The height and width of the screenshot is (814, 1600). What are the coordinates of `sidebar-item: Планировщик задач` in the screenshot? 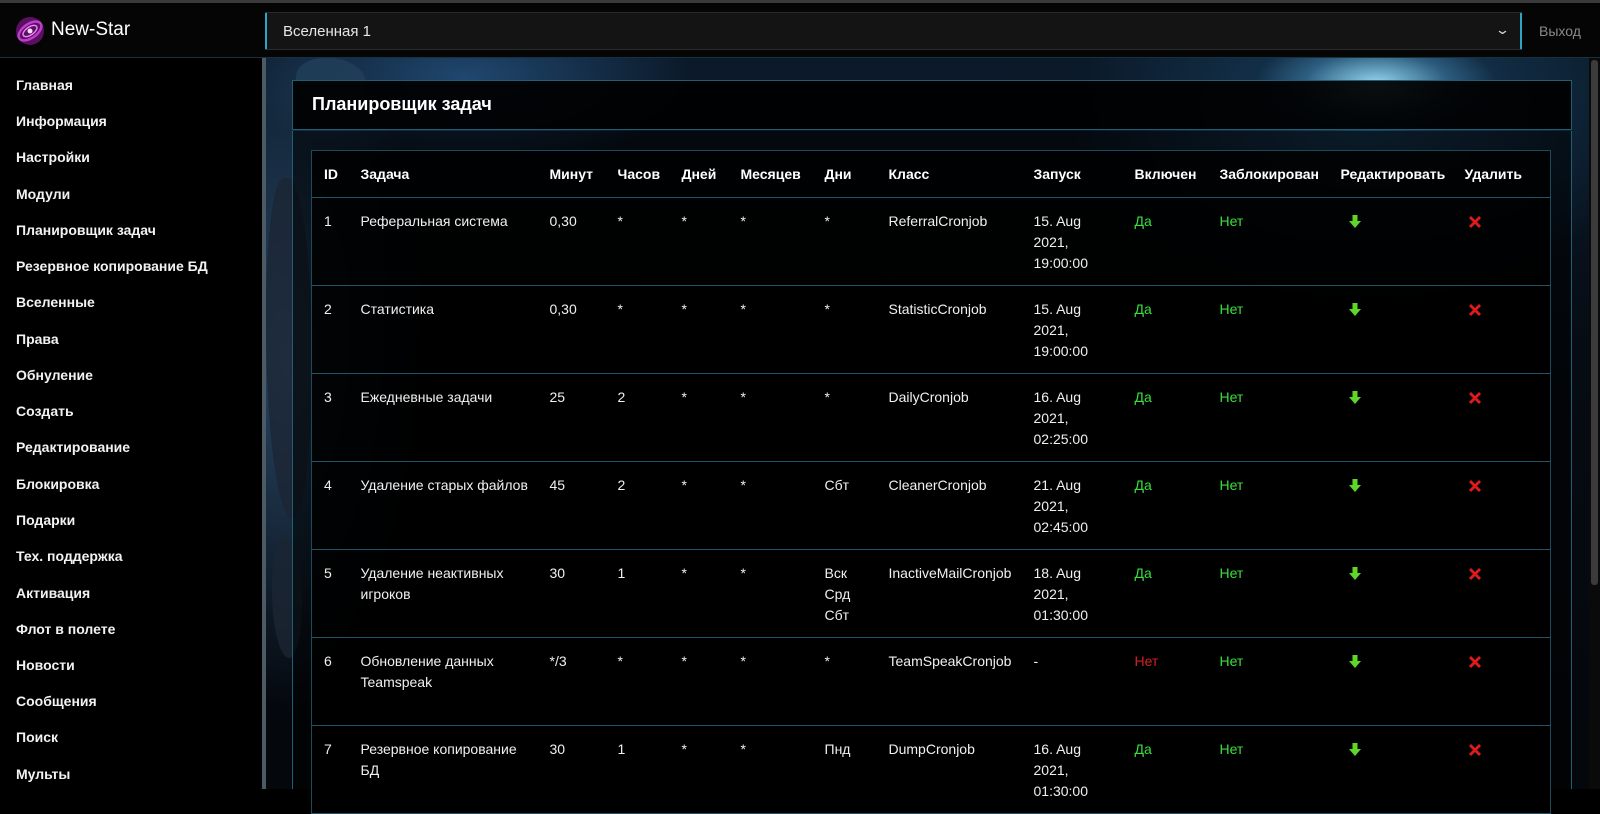 It's located at (86, 230).